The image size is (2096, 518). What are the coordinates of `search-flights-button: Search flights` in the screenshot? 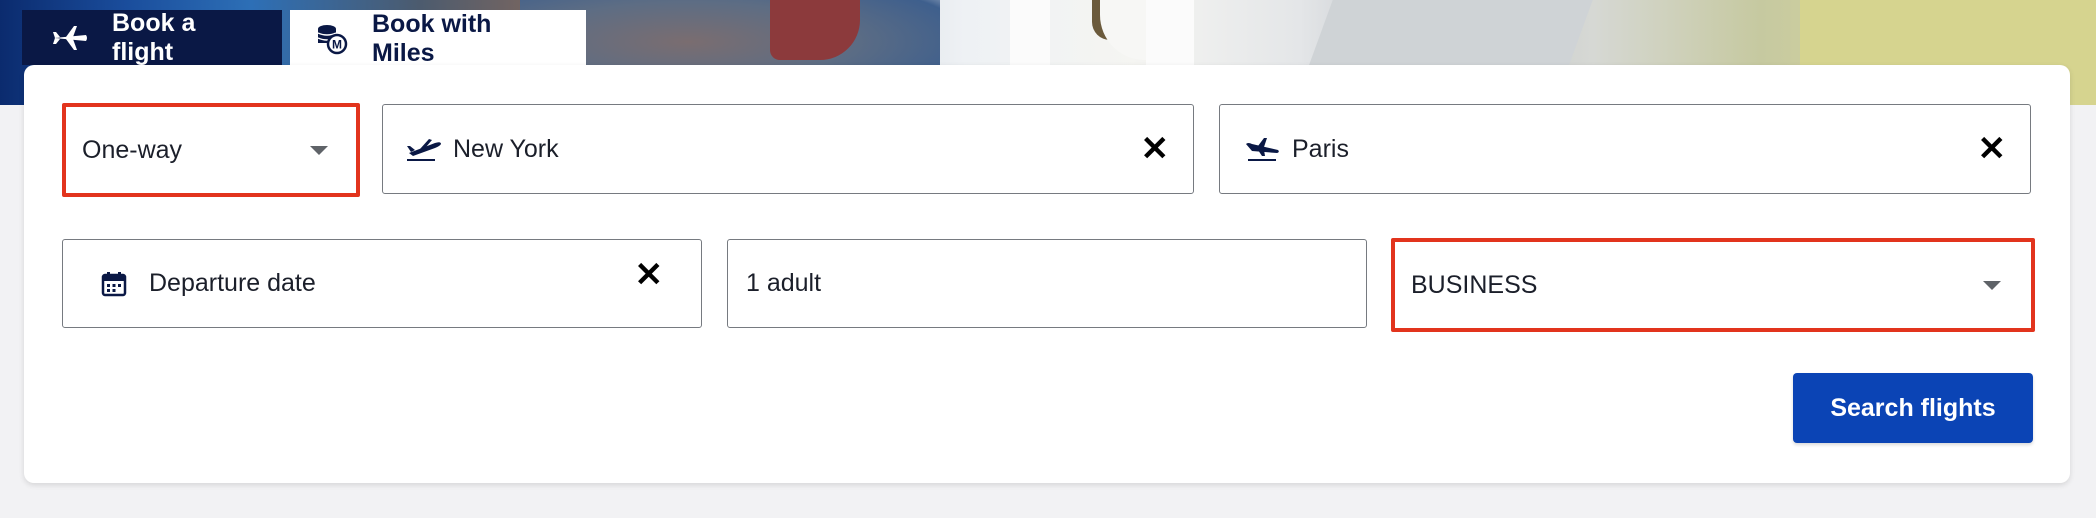 It's located at (1913, 408).